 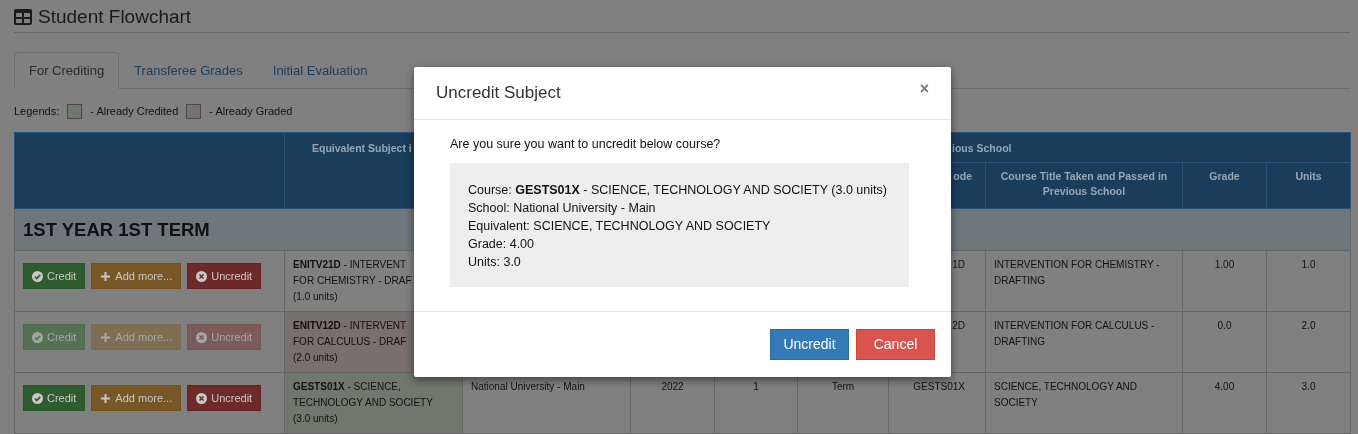 What do you see at coordinates (1224, 342) in the screenshot?
I see `table-cell: 0.0` at bounding box center [1224, 342].